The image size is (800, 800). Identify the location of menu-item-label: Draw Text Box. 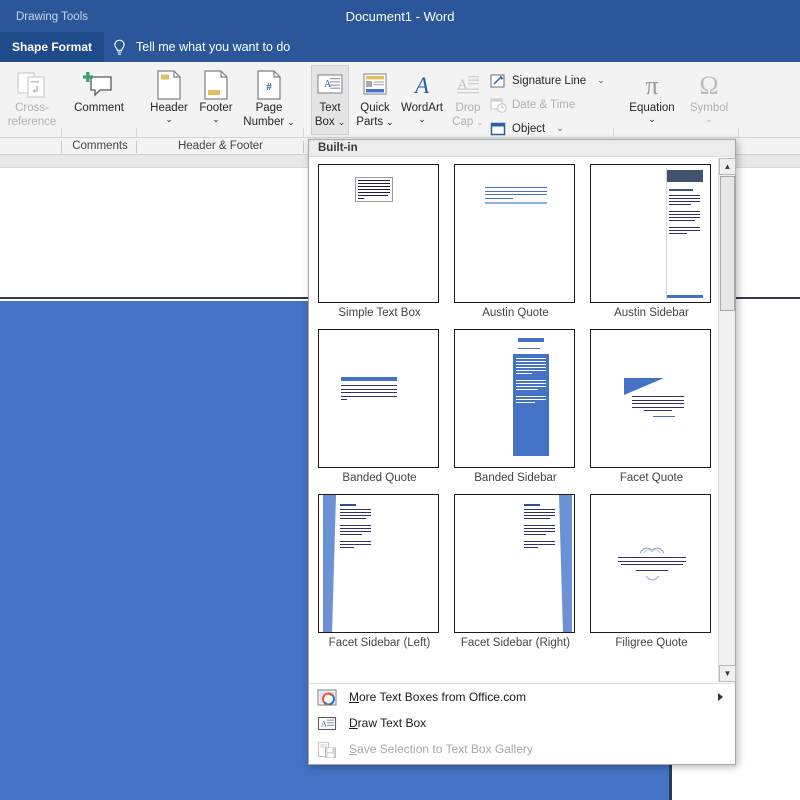
(387, 723).